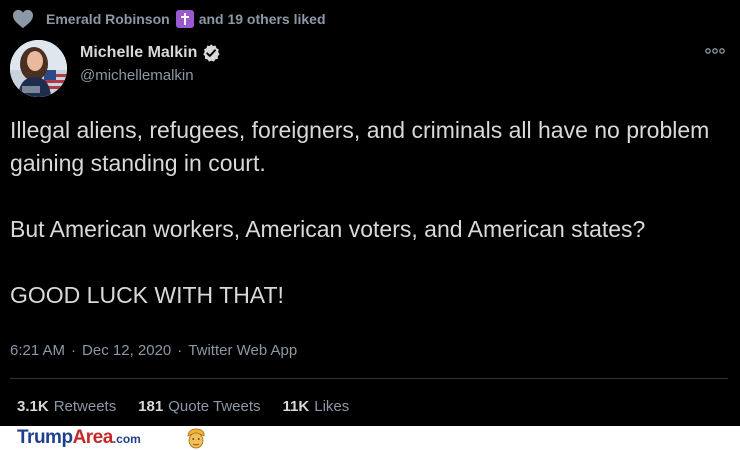  What do you see at coordinates (108, 19) in the screenshot?
I see `liker-name: Emerald Robinson` at bounding box center [108, 19].